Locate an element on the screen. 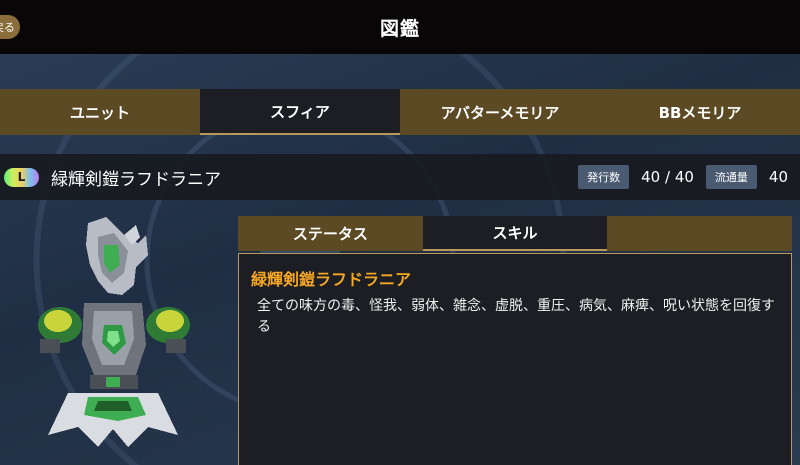  sphere-name: 緑輝剣鎧ラフドラニア is located at coordinates (136, 179).